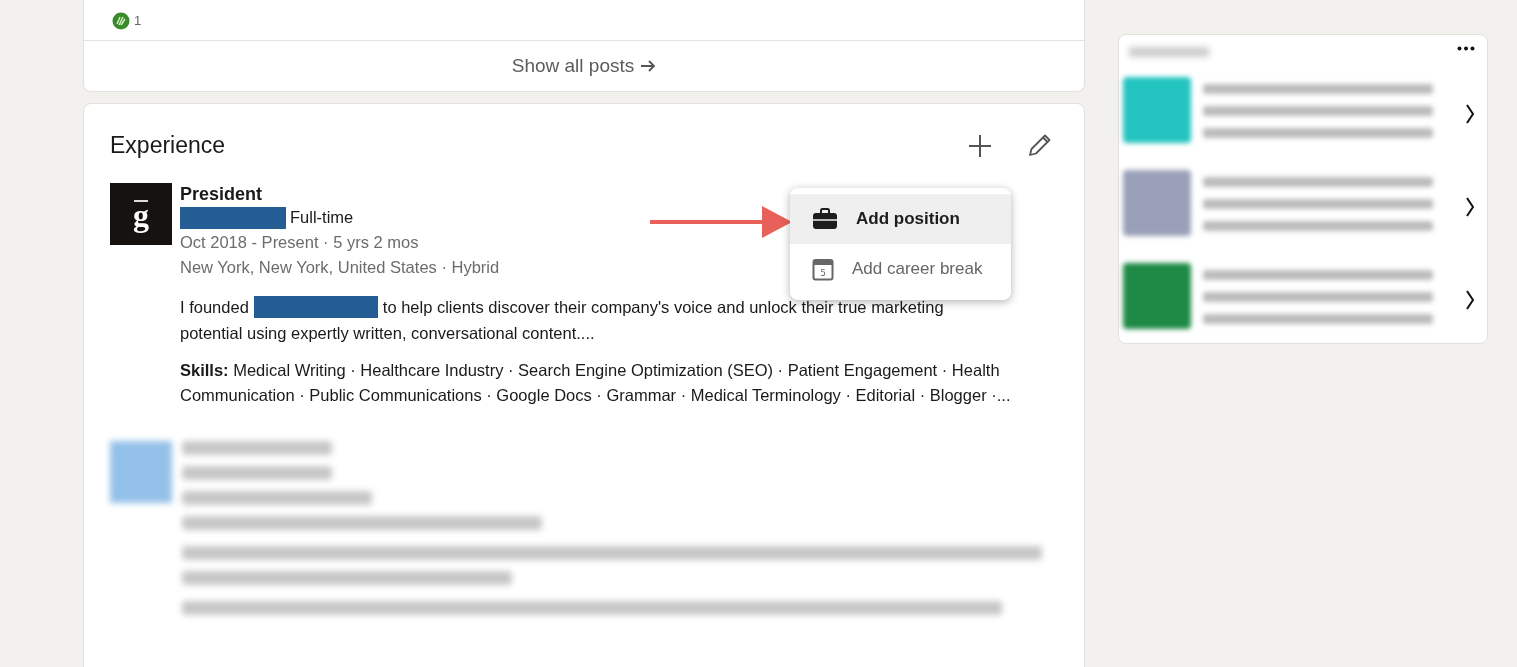 The height and width of the screenshot is (667, 1517). What do you see at coordinates (214, 307) in the screenshot?
I see `description-text: I founded` at bounding box center [214, 307].